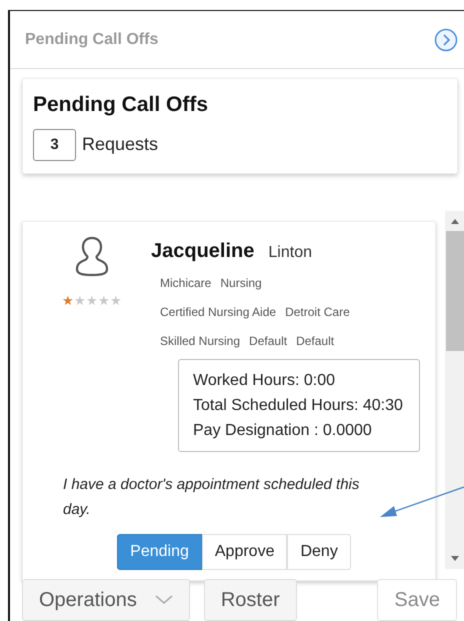  What do you see at coordinates (68, 300) in the screenshot?
I see `filled-star-icon: ★` at bounding box center [68, 300].